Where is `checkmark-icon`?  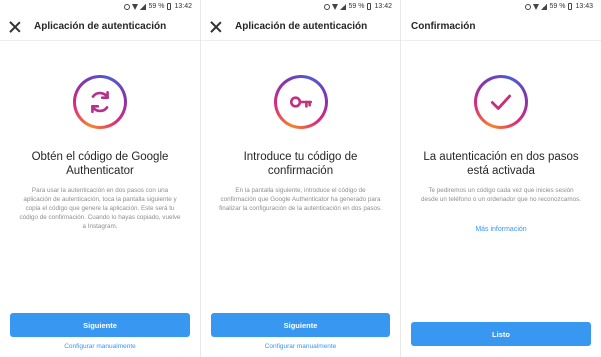
checkmark-icon is located at coordinates (501, 102).